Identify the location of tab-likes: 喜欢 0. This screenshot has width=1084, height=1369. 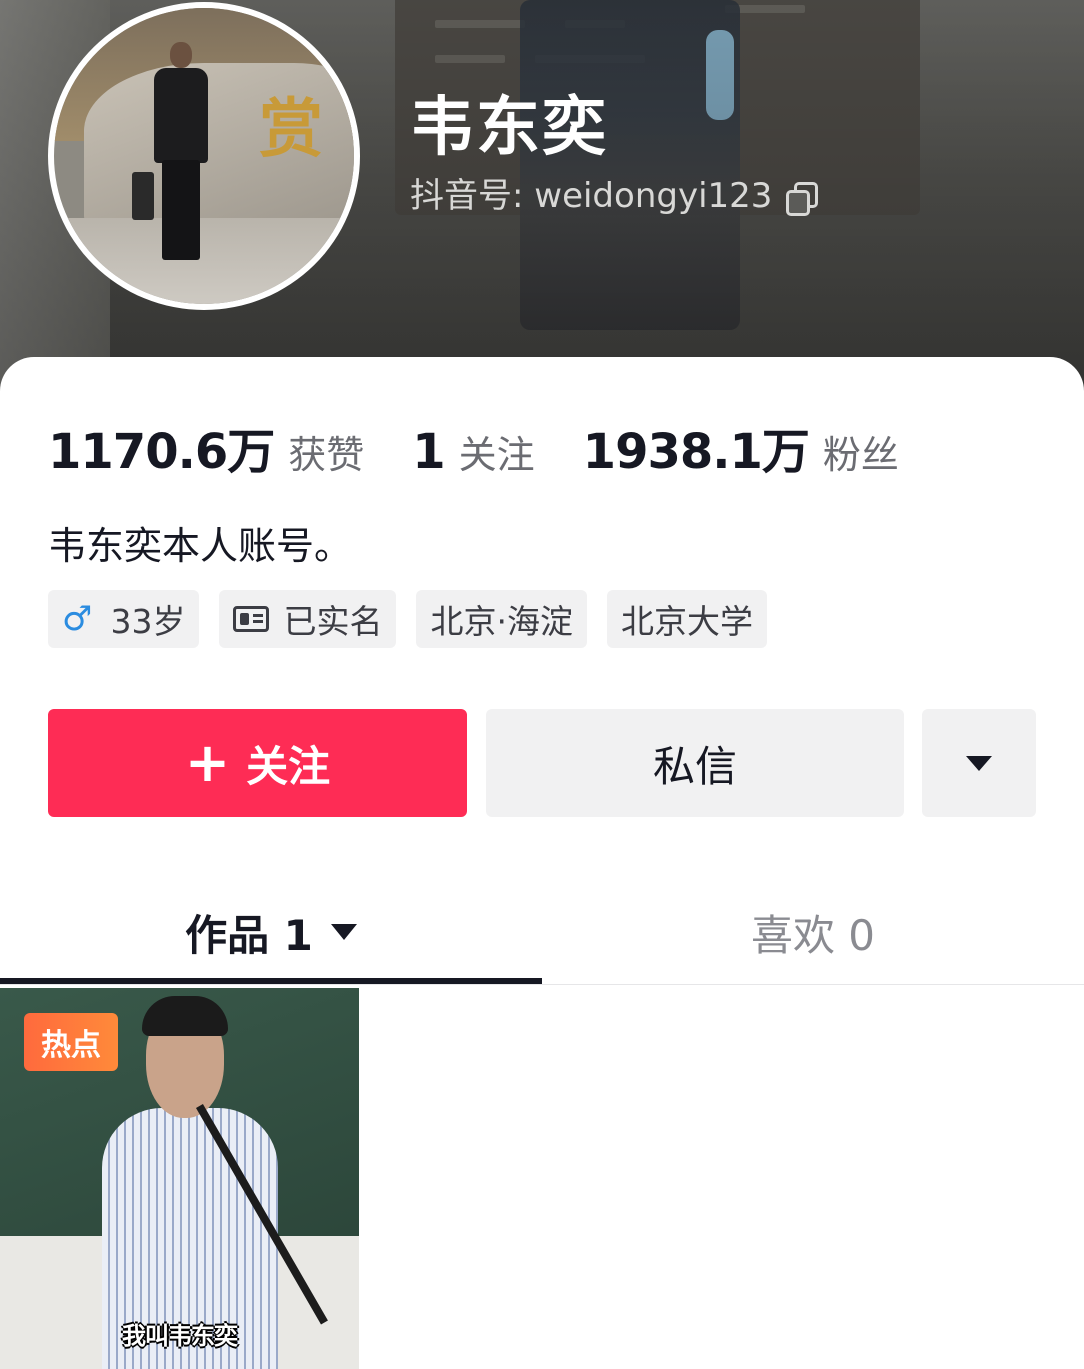
(813, 932).